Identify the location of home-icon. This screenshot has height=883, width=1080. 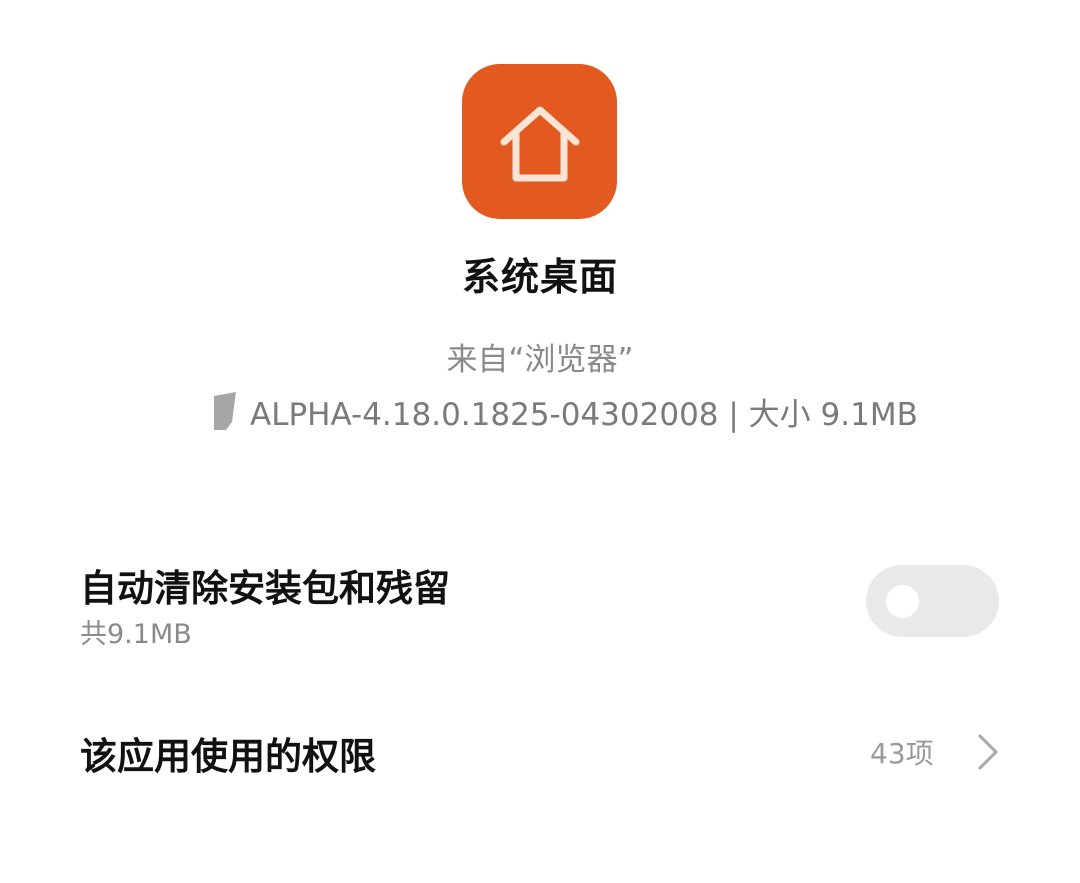
(539, 143).